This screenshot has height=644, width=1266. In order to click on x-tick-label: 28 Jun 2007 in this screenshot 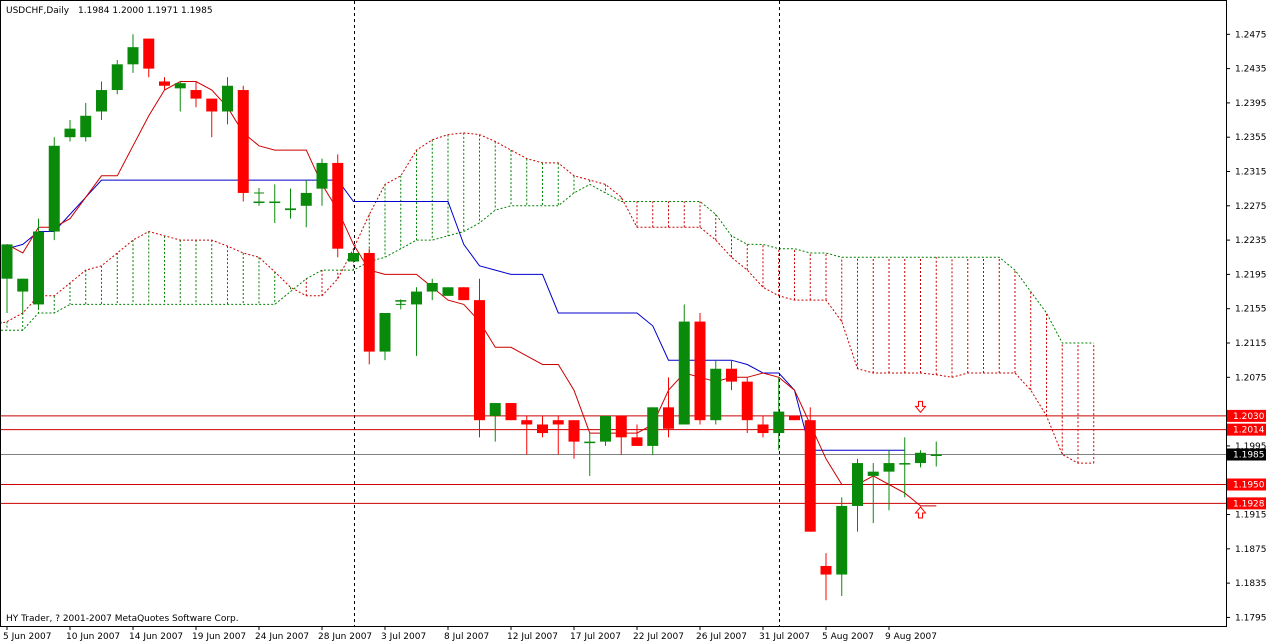, I will do `click(345, 637)`.